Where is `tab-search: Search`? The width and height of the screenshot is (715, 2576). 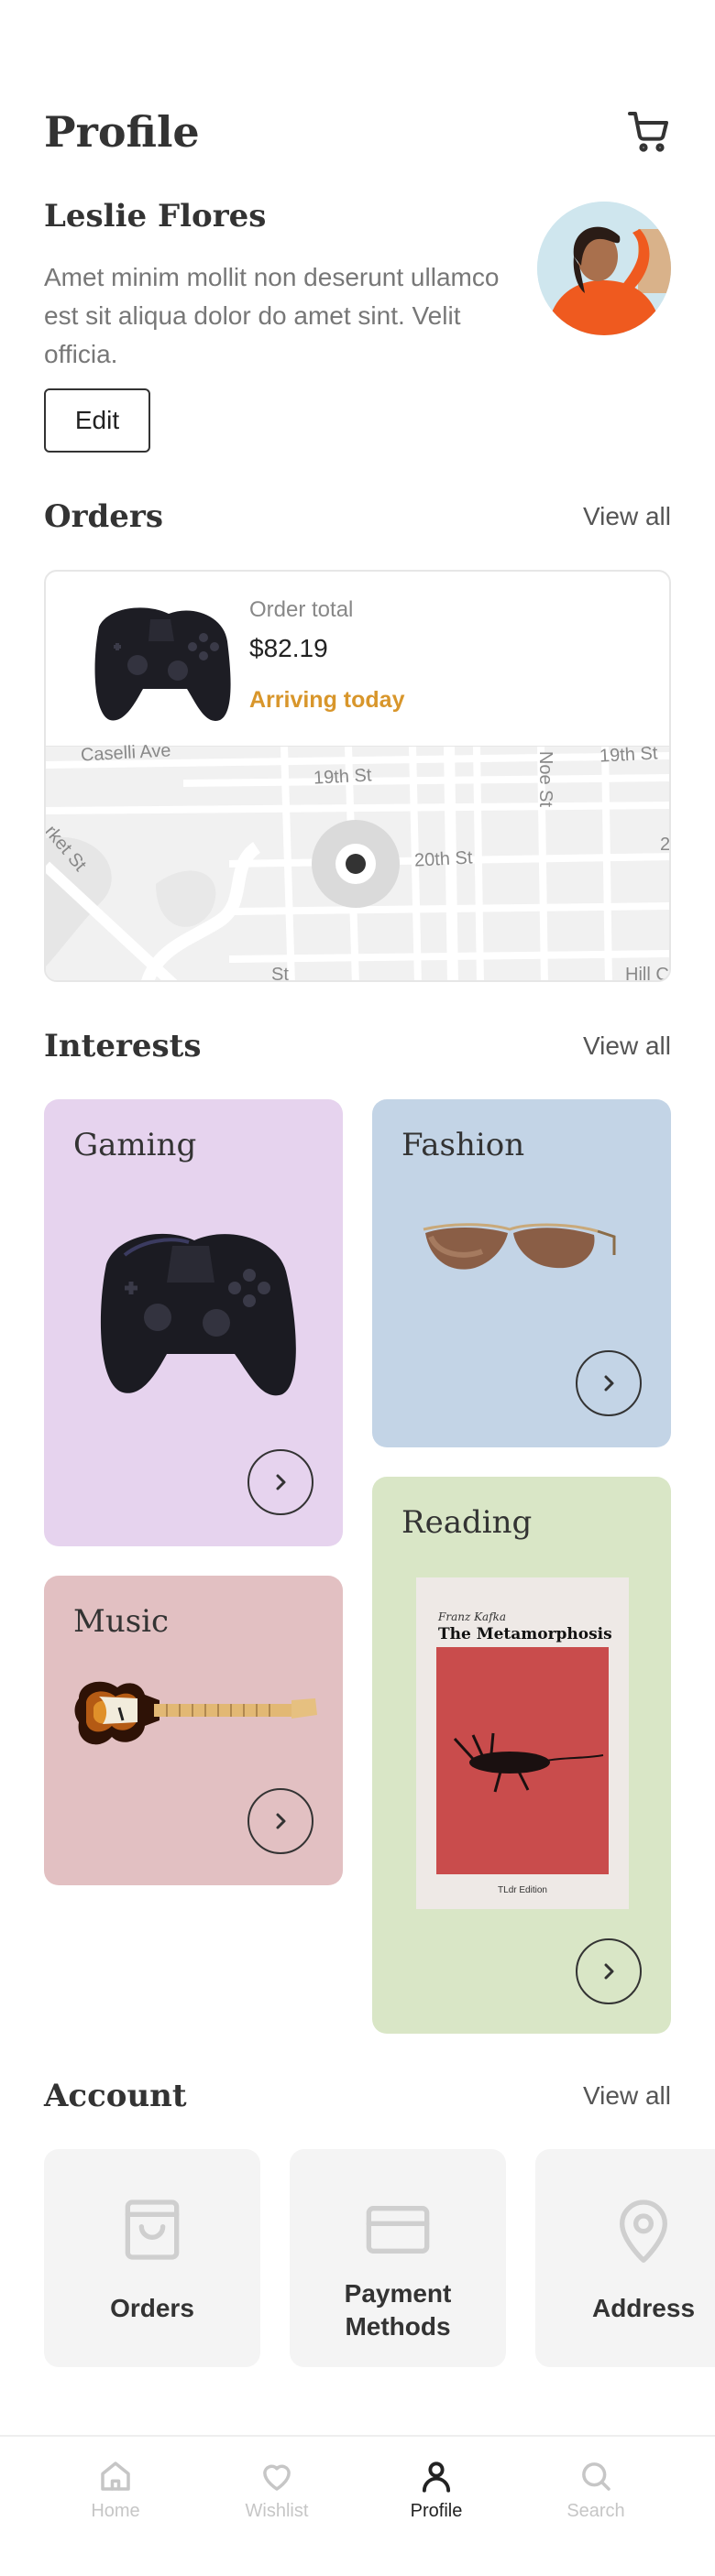 tab-search: Search is located at coordinates (596, 2503).